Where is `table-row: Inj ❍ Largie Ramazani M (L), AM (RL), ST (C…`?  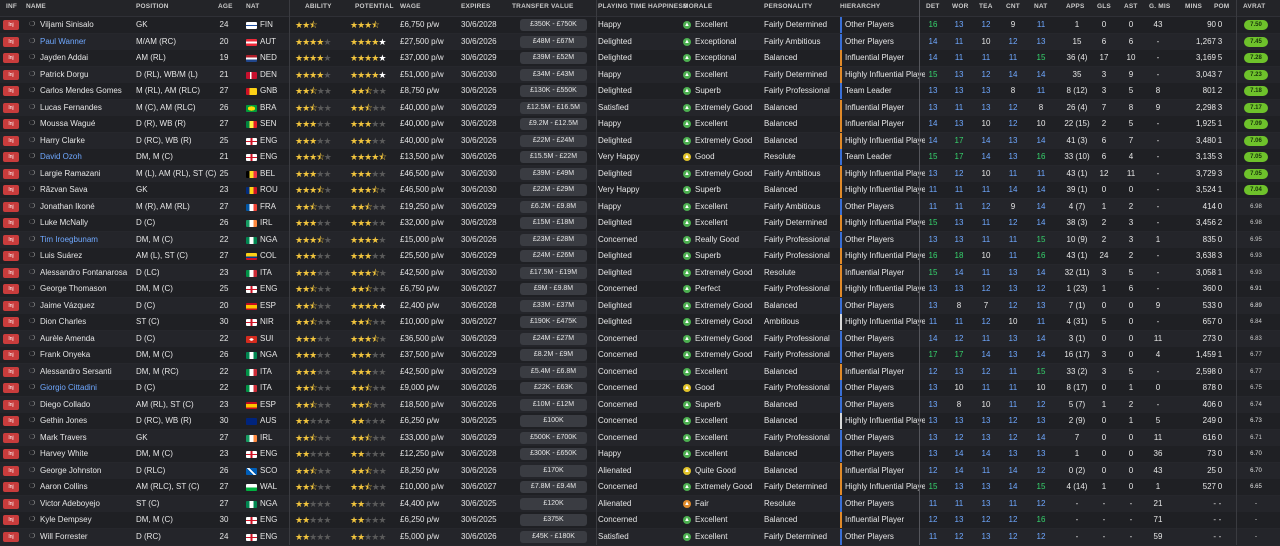 table-row: Inj ❍ Largie Ramazani M (L), AM (RL), ST (C… is located at coordinates (640, 174).